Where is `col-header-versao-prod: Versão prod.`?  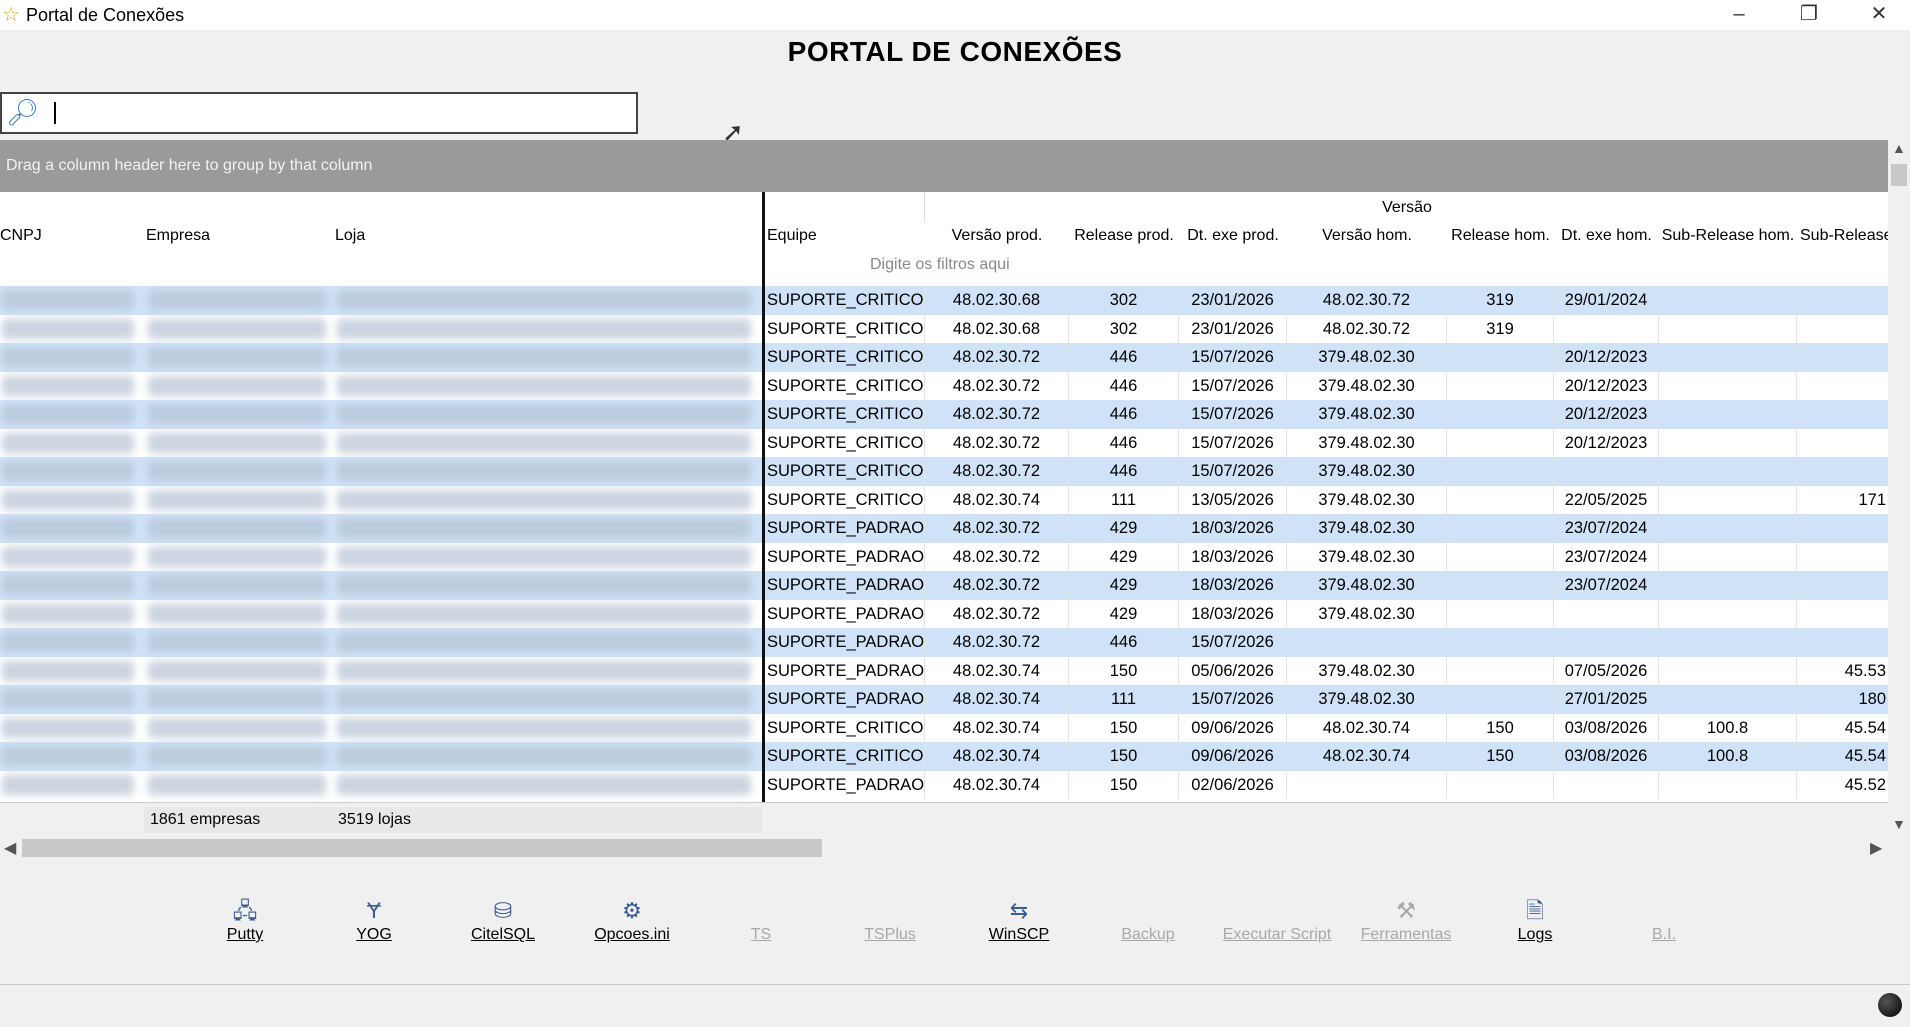
col-header-versao-prod: Versão prod. is located at coordinates (997, 236).